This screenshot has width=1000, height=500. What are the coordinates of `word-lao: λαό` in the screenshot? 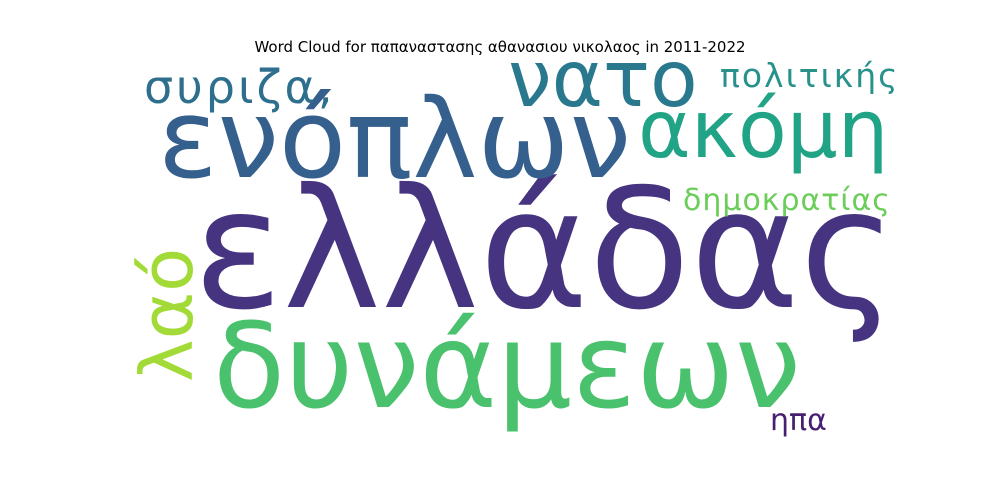 It's located at (167, 314).